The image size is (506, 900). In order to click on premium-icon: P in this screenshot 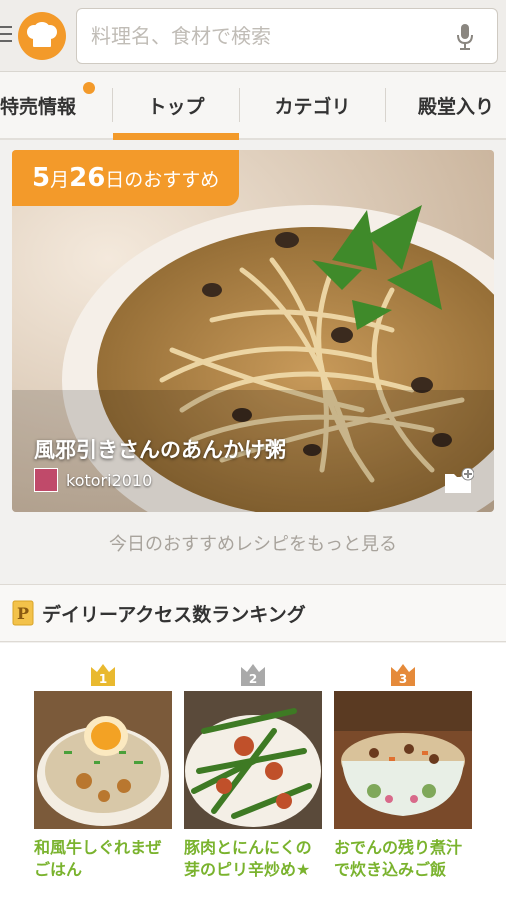, I will do `click(23, 613)`.